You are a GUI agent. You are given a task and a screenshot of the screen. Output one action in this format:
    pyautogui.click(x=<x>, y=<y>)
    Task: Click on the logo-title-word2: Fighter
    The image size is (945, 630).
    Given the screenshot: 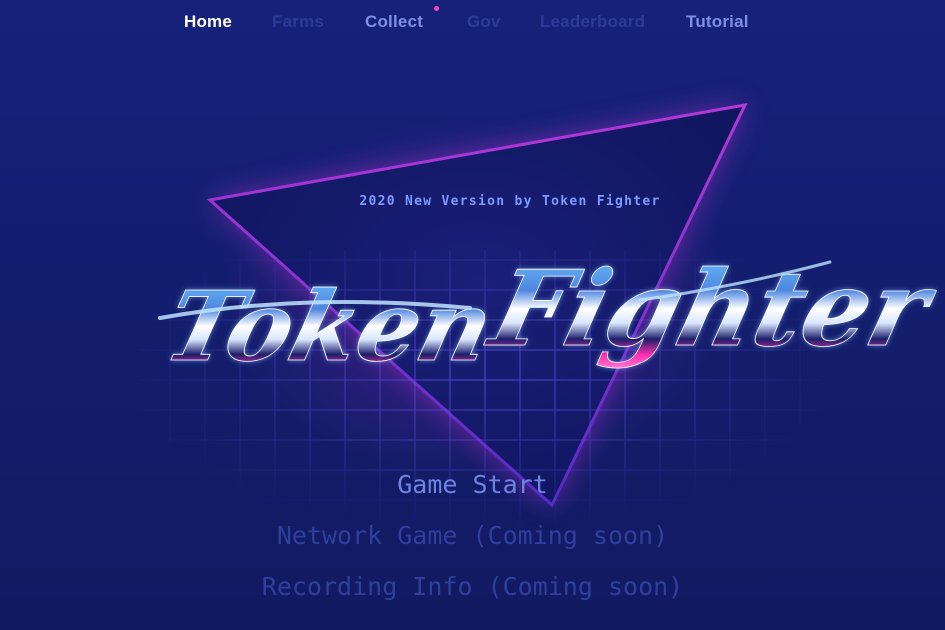 What is the action you would take?
    pyautogui.click(x=711, y=309)
    